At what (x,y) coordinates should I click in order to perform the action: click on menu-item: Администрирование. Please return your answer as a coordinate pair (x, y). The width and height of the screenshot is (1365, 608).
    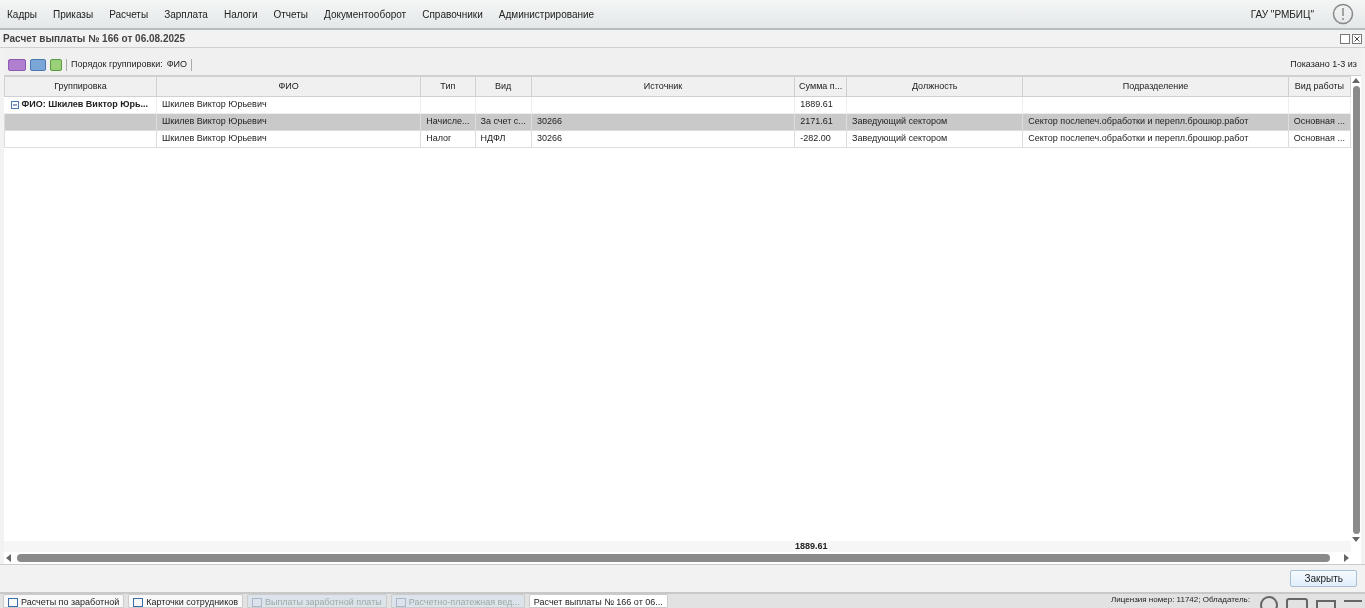
    Looking at the image, I should click on (546, 14).